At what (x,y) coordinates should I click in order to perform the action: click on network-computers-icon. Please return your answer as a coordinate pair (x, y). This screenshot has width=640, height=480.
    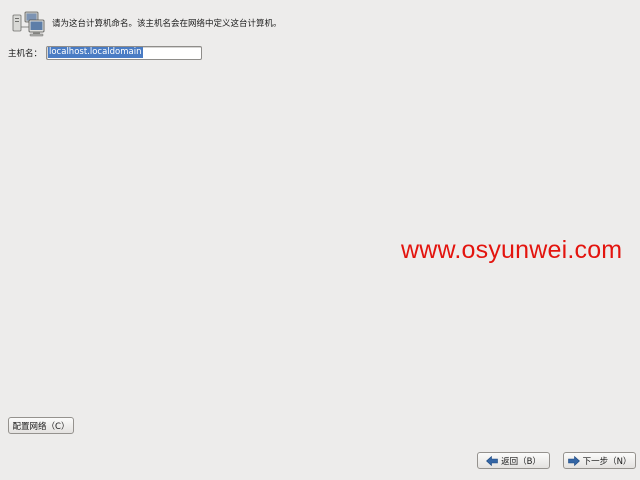
    Looking at the image, I should click on (29, 24).